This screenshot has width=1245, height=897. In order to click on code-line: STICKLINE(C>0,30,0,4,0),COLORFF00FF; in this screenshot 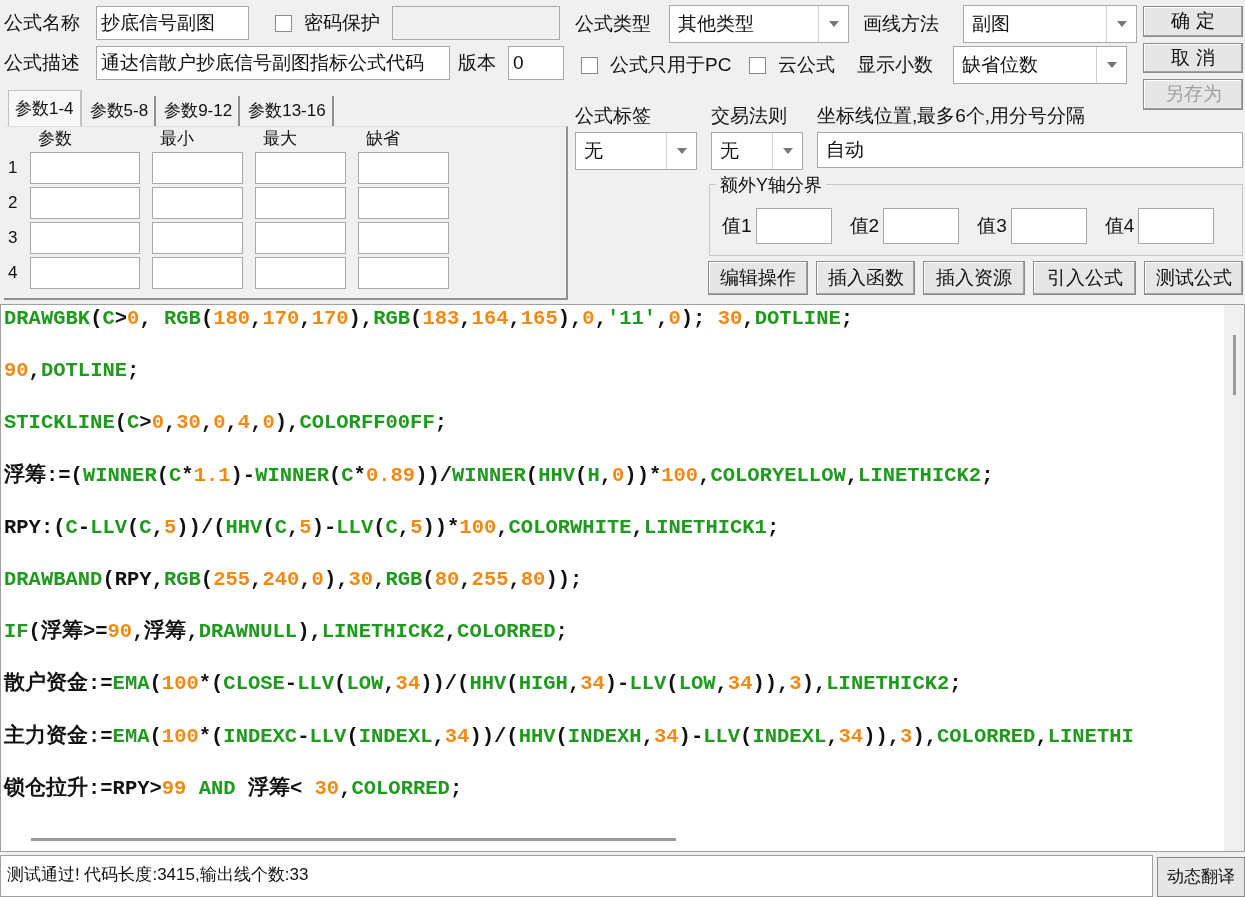, I will do `click(225, 423)`.